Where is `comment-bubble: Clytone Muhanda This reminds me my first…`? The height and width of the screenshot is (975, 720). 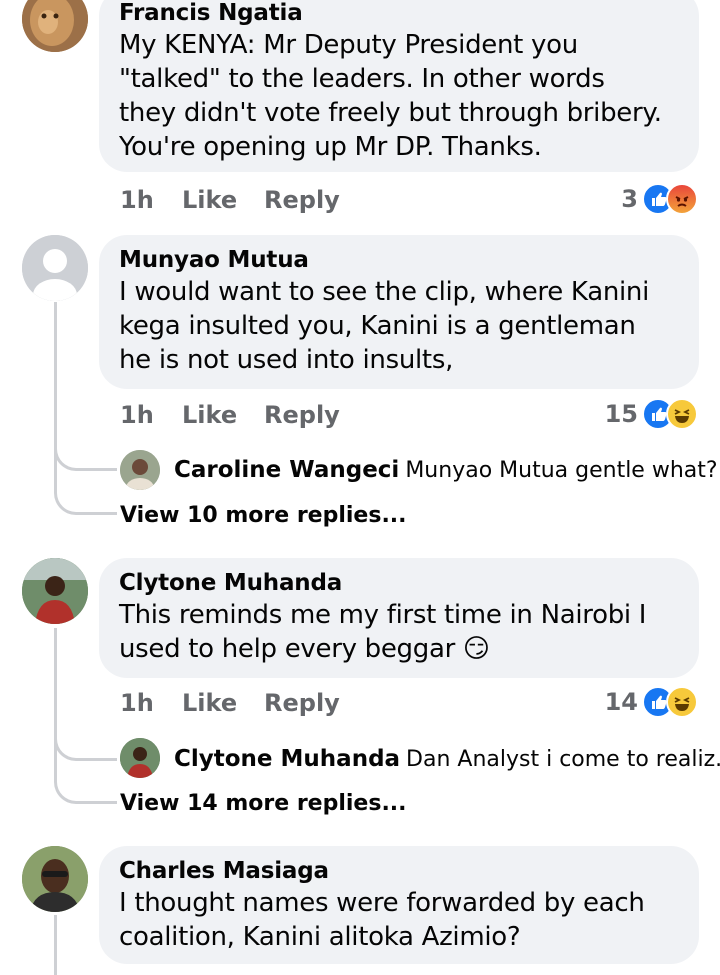
comment-bubble: Clytone Muhanda This reminds me my first… is located at coordinates (399, 618).